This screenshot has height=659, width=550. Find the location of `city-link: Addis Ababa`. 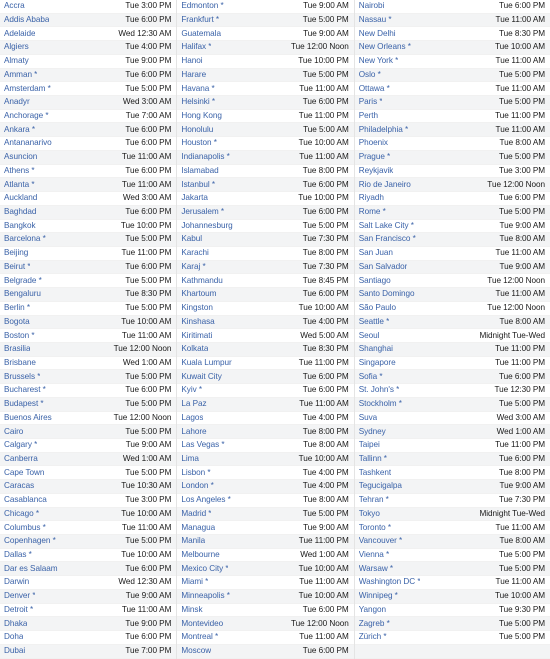

city-link: Addis Ababa is located at coordinates (26, 20).